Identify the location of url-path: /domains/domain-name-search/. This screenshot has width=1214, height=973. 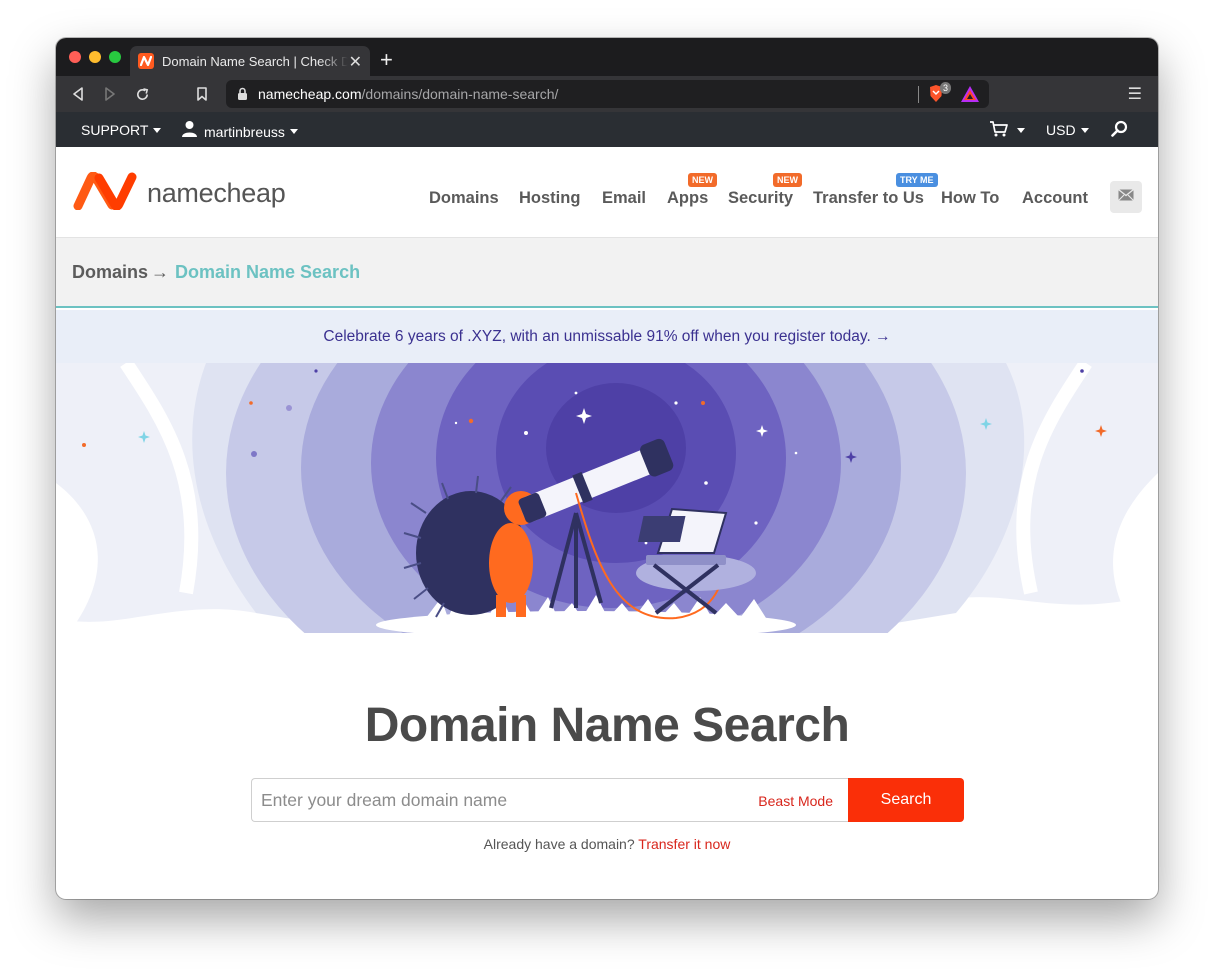
(460, 94).